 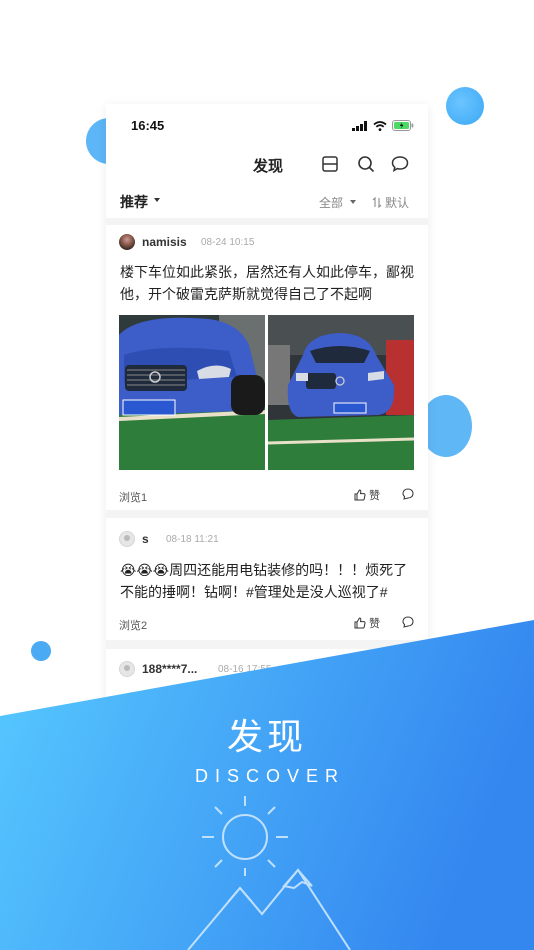 I want to click on mountain-icon, so click(x=269, y=909).